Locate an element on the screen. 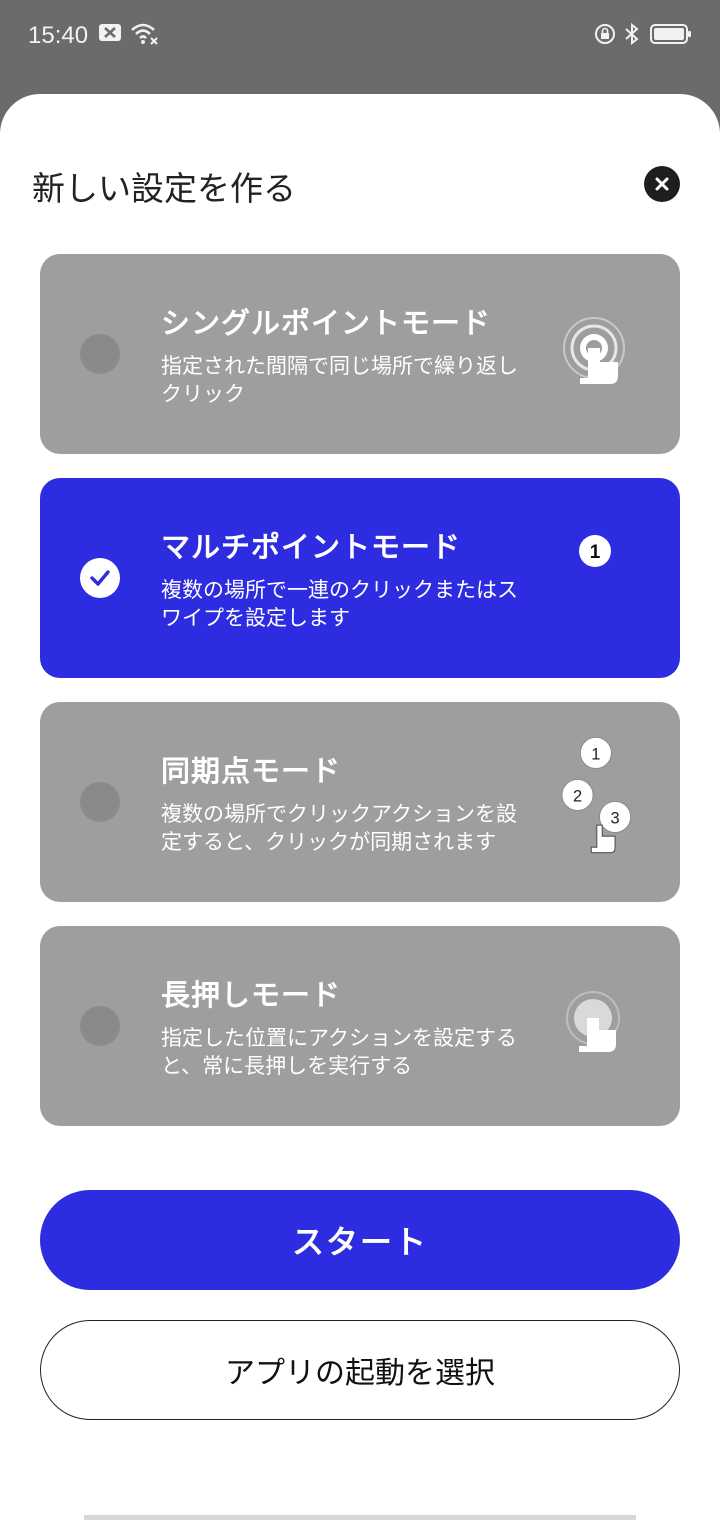  sync-points-icon: 1 2 3 is located at coordinates (596, 795).